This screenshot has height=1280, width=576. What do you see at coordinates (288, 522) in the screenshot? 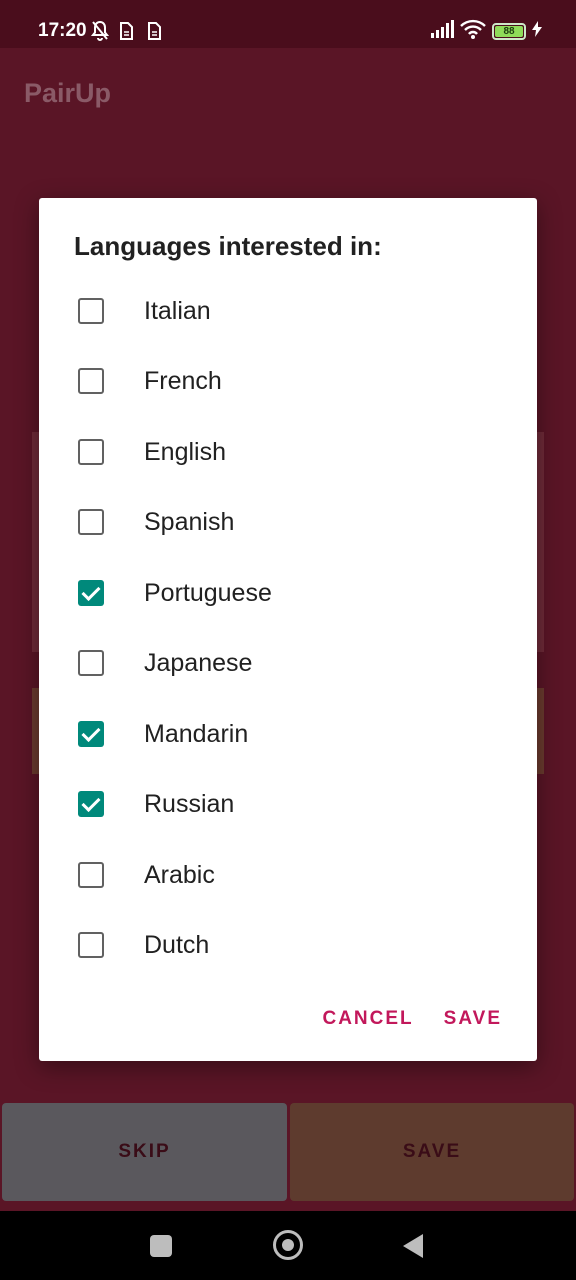
I see `option-spanish: Spanish` at bounding box center [288, 522].